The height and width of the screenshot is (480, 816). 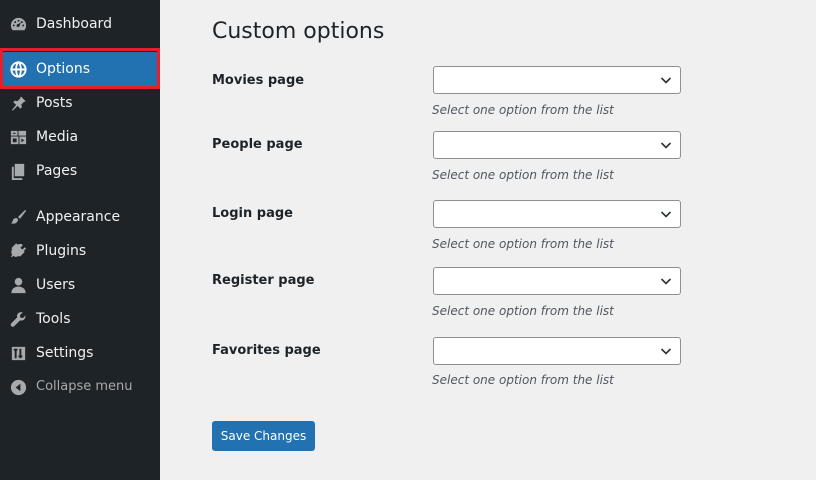 What do you see at coordinates (298, 31) in the screenshot?
I see `page-title: Custom options` at bounding box center [298, 31].